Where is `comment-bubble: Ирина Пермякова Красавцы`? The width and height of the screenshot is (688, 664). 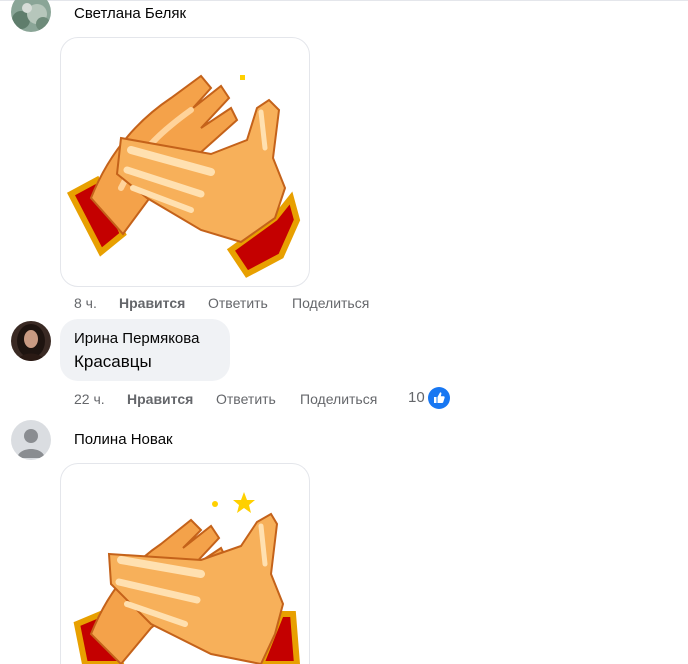 comment-bubble: Ирина Пермякова Красавцы is located at coordinates (145, 350).